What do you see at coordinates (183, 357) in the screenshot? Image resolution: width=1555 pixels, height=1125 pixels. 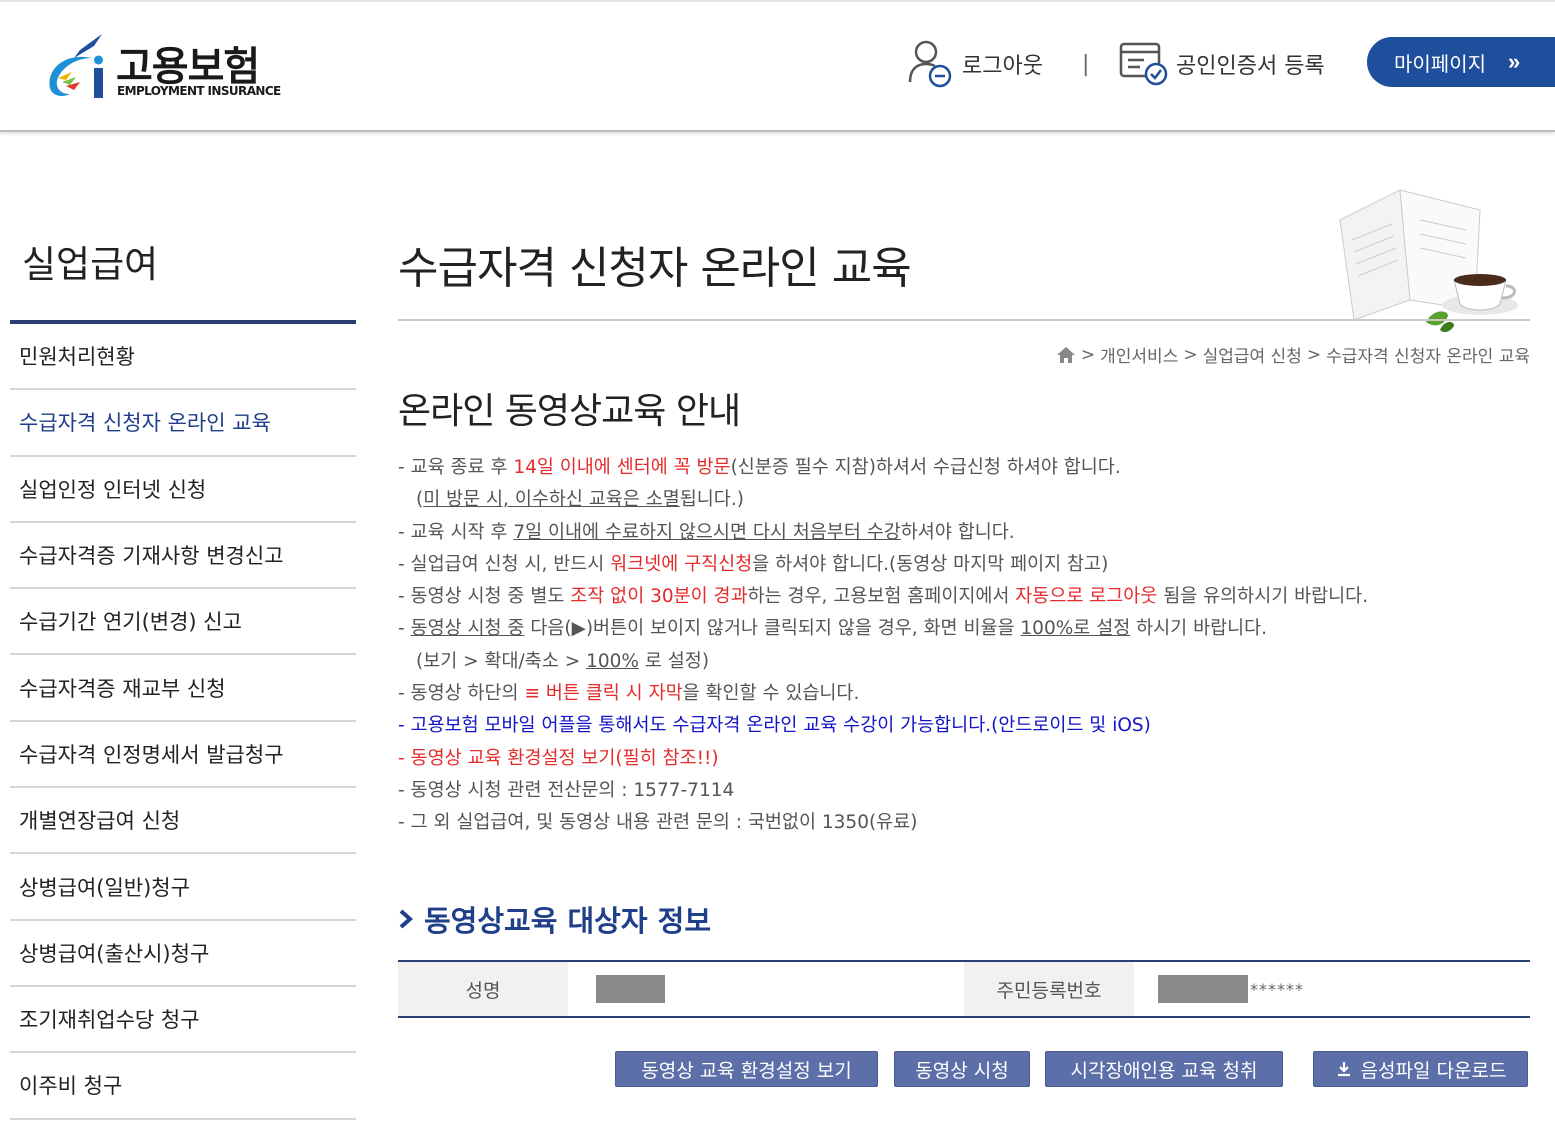 I see `sidebar-item-complaint-status: 민원처리현황` at bounding box center [183, 357].